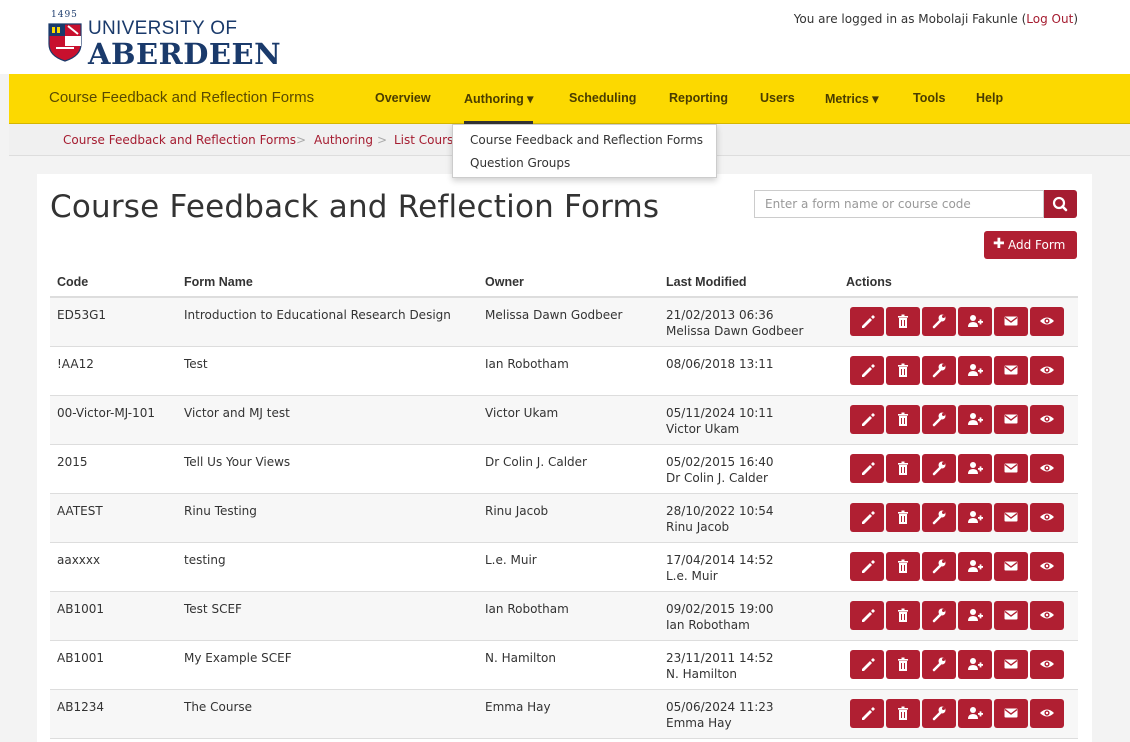 Image resolution: width=1130 pixels, height=742 pixels. Describe the element at coordinates (706, 282) in the screenshot. I see `column-header-last-modified: Last Modified` at that location.